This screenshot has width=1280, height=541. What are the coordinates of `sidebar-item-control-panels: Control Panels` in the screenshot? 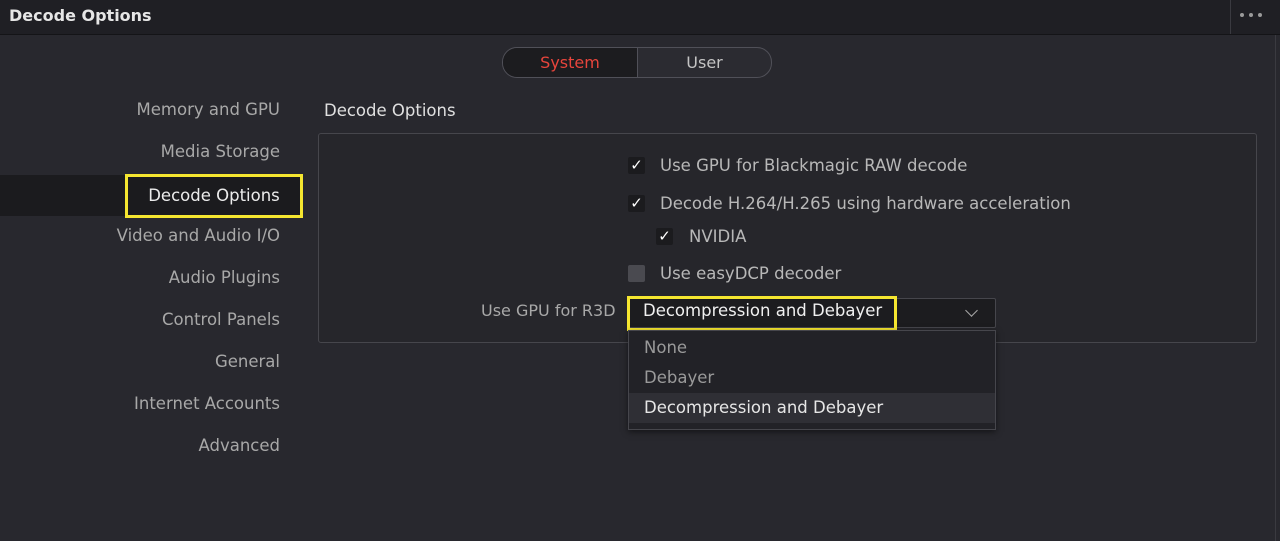 It's located at (221, 320).